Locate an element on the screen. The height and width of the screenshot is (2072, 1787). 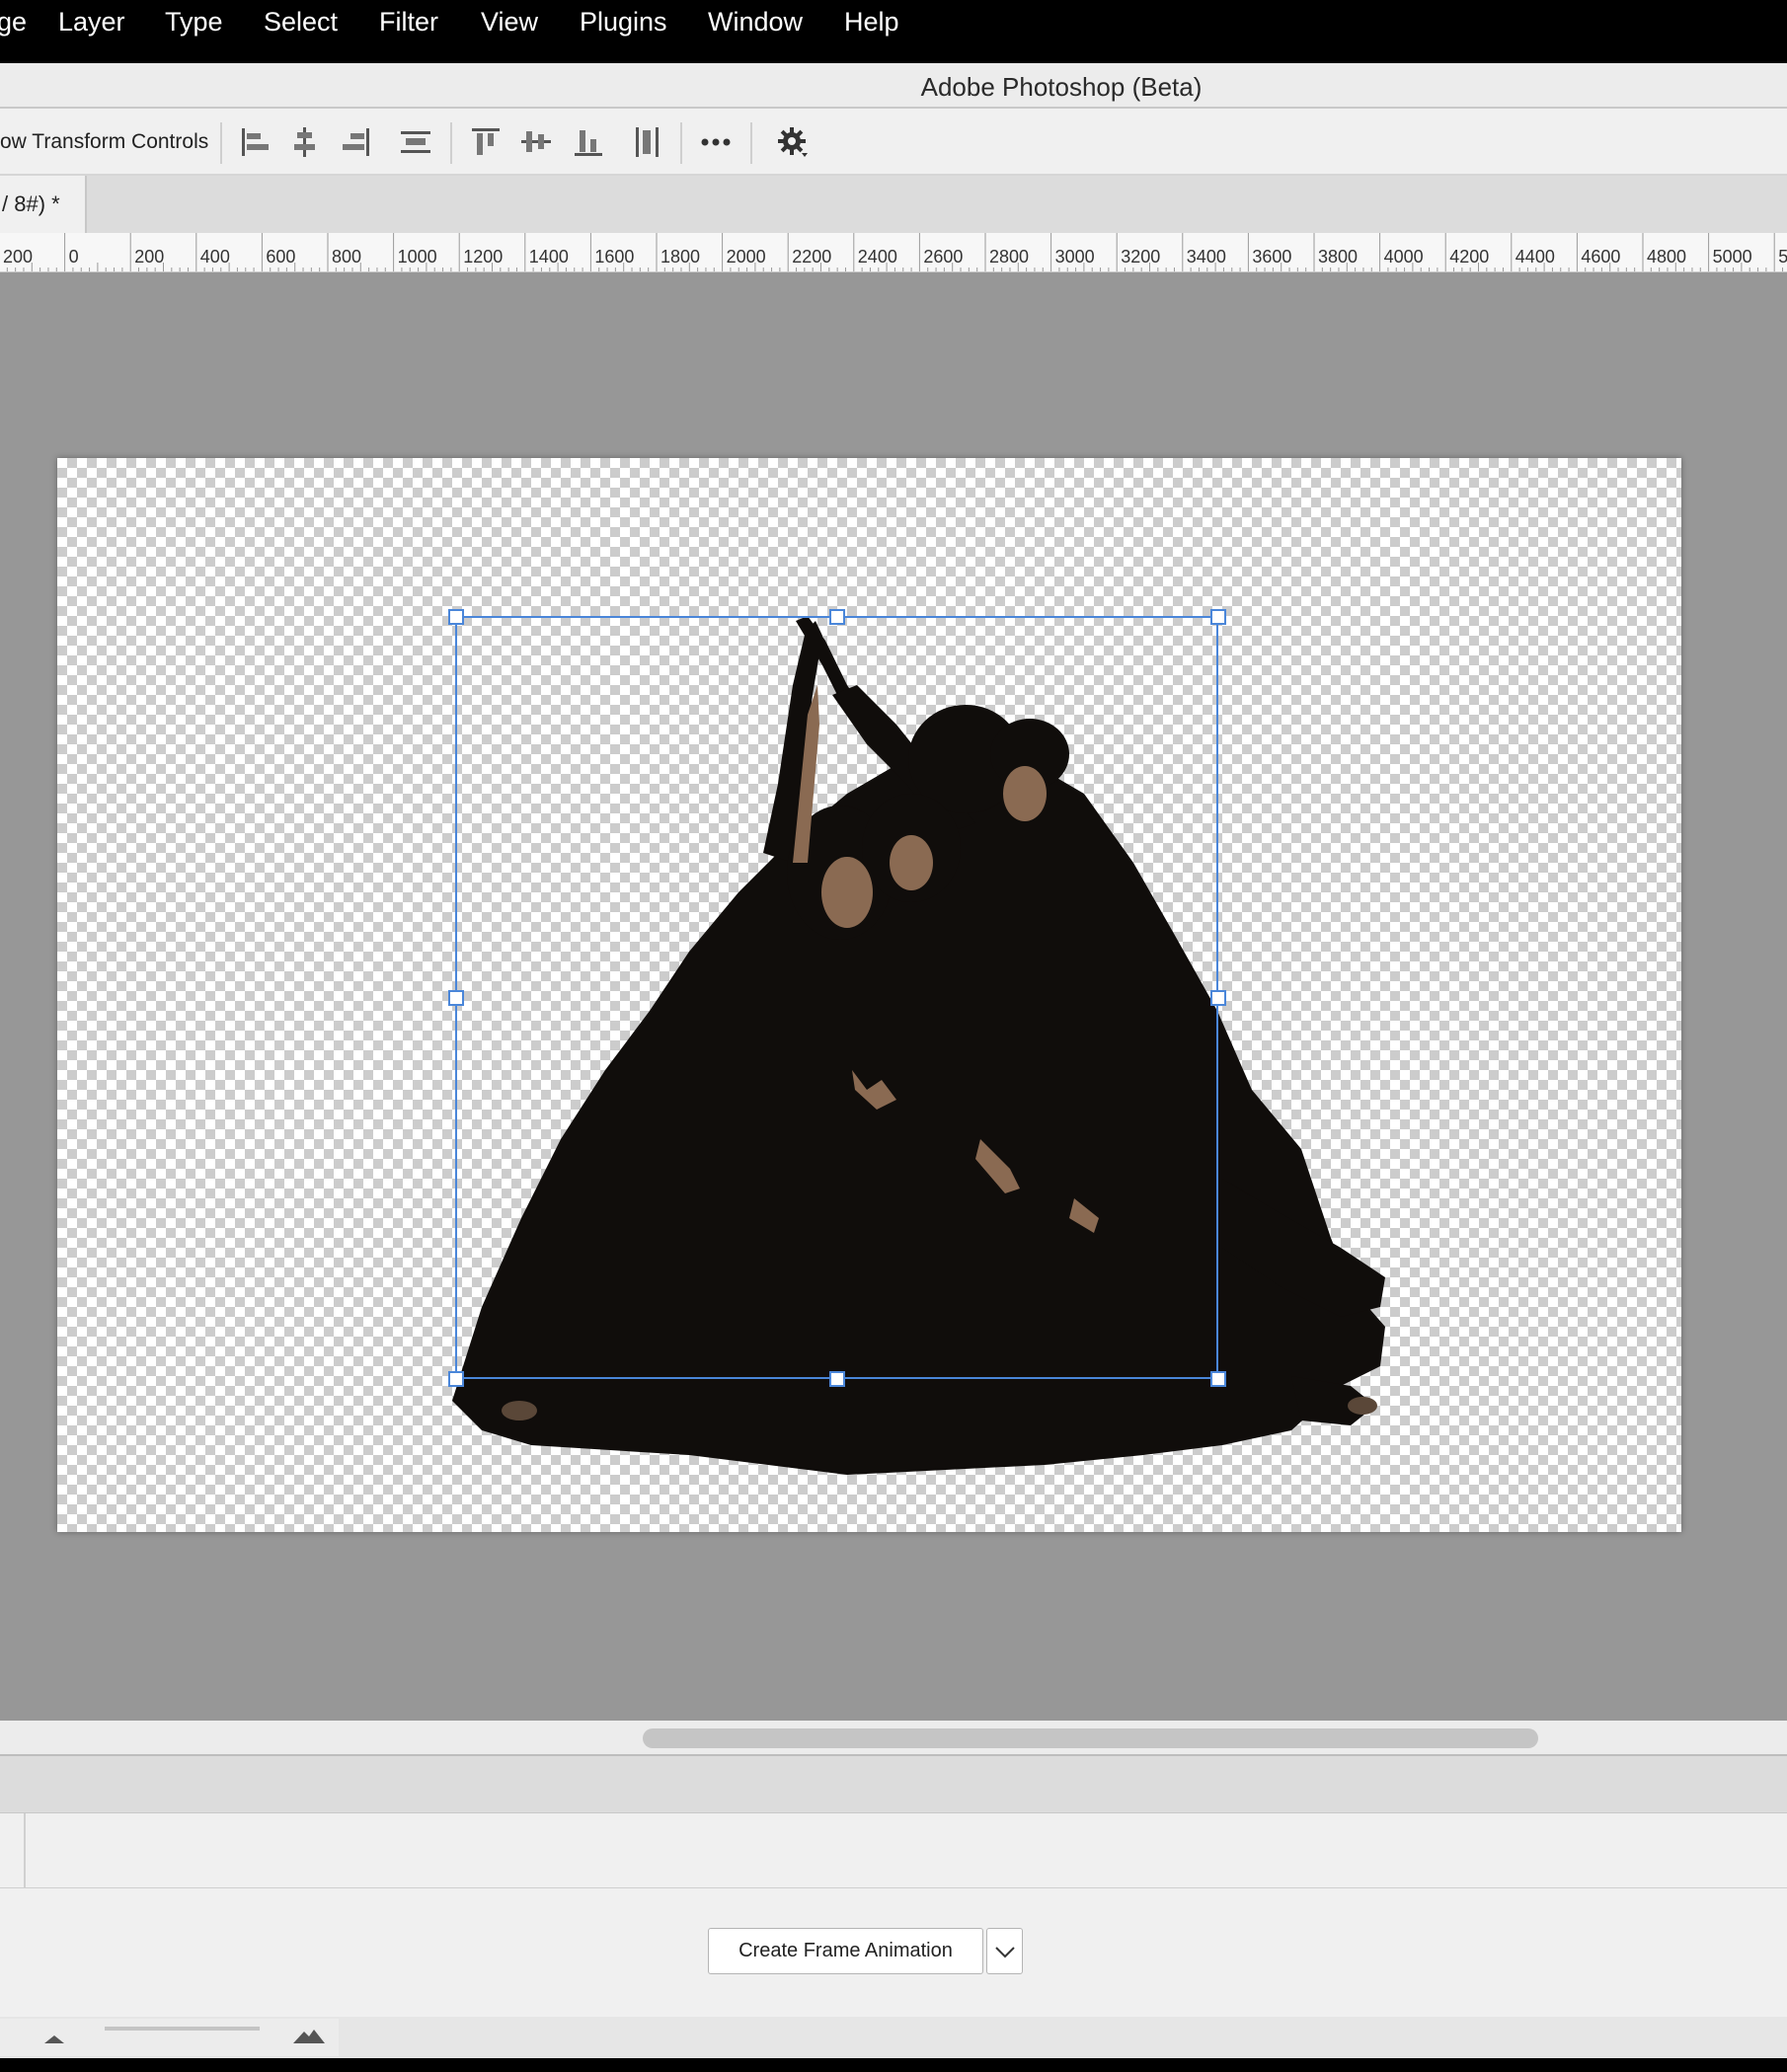
ruler-label: 4200 is located at coordinates (1469, 257).